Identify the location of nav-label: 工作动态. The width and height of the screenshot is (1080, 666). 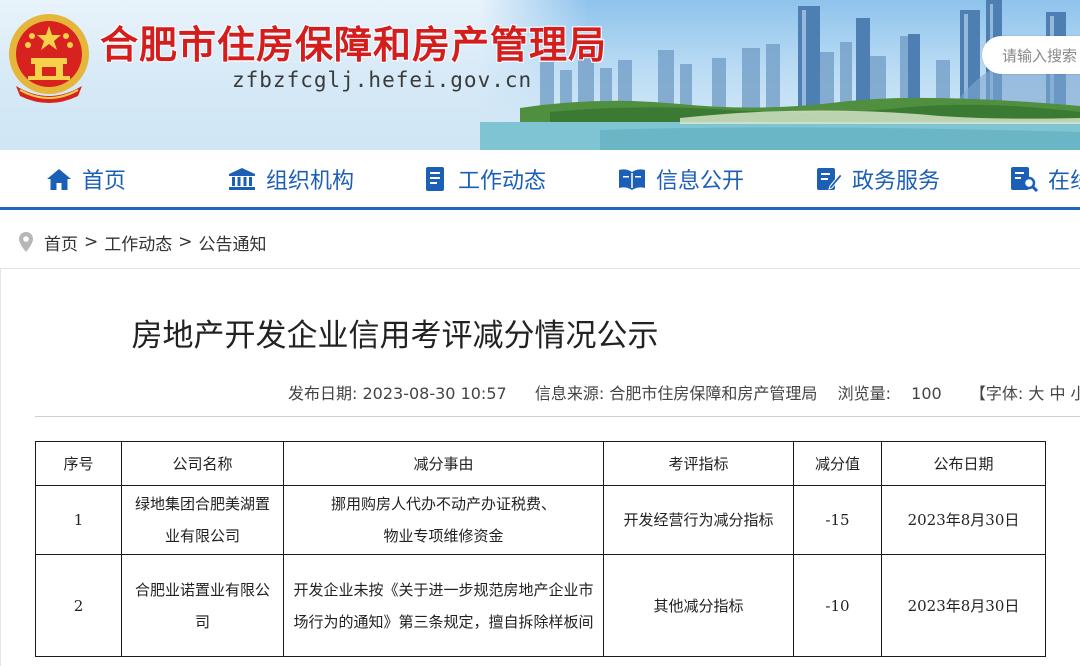
(502, 181).